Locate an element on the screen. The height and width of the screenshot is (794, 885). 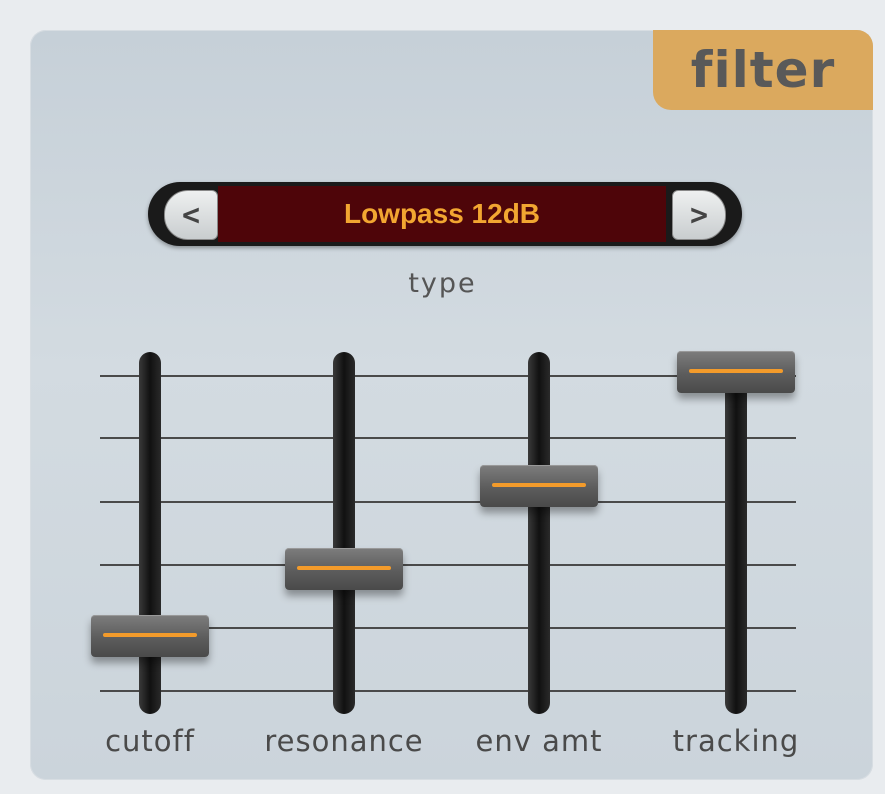
prev-type-button: < is located at coordinates (191, 215).